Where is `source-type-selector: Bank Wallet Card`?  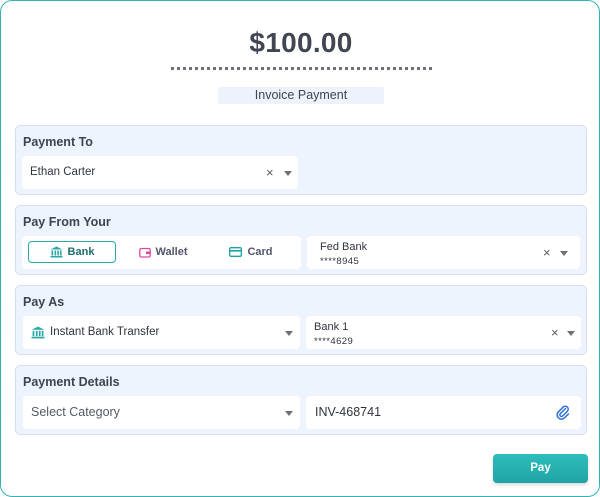
source-type-selector: Bank Wallet Card is located at coordinates (161, 252).